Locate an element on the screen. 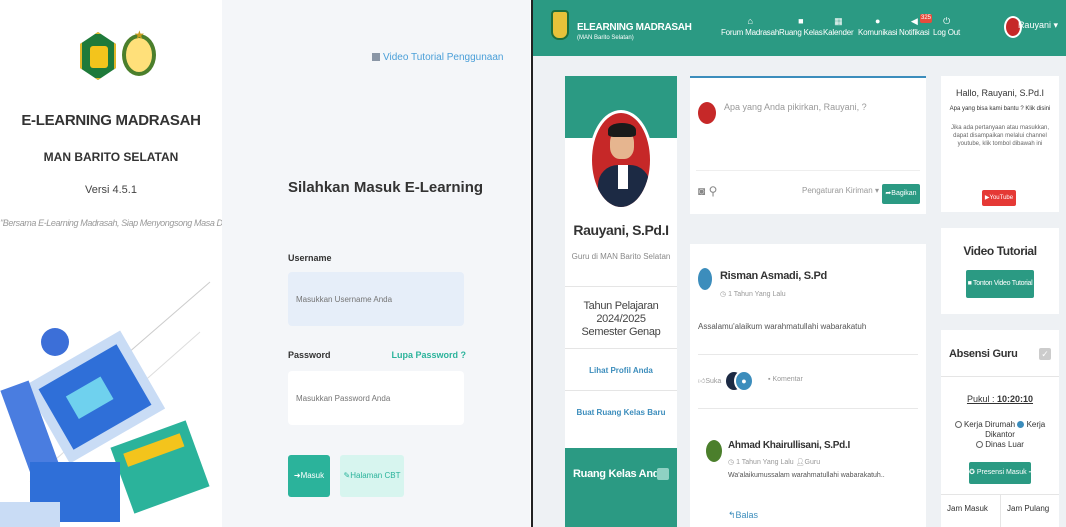  reply-label: Balas is located at coordinates (747, 515).